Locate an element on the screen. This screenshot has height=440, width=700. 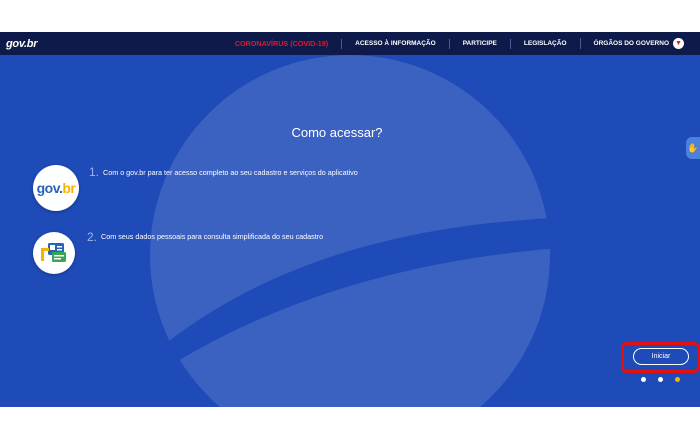
chevron-down-icon: ▼ is located at coordinates (678, 43).